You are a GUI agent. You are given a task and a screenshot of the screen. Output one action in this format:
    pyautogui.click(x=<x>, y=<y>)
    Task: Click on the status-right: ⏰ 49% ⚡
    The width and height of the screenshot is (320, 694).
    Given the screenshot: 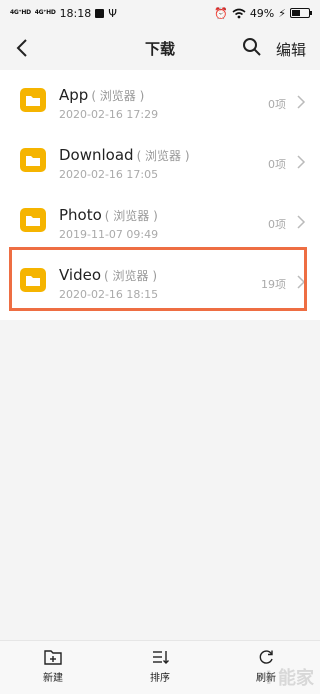 What is the action you would take?
    pyautogui.click(x=263, y=13)
    